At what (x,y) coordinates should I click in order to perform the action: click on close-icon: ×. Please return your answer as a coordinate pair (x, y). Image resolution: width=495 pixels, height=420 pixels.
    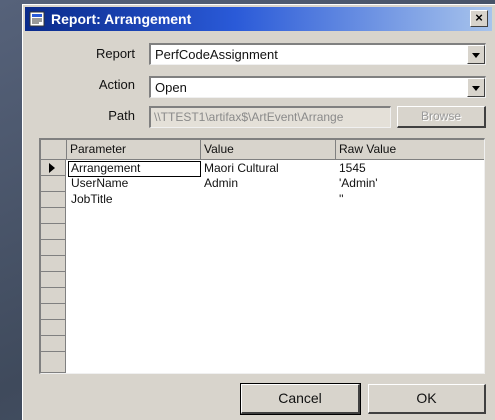
    Looking at the image, I should click on (479, 17).